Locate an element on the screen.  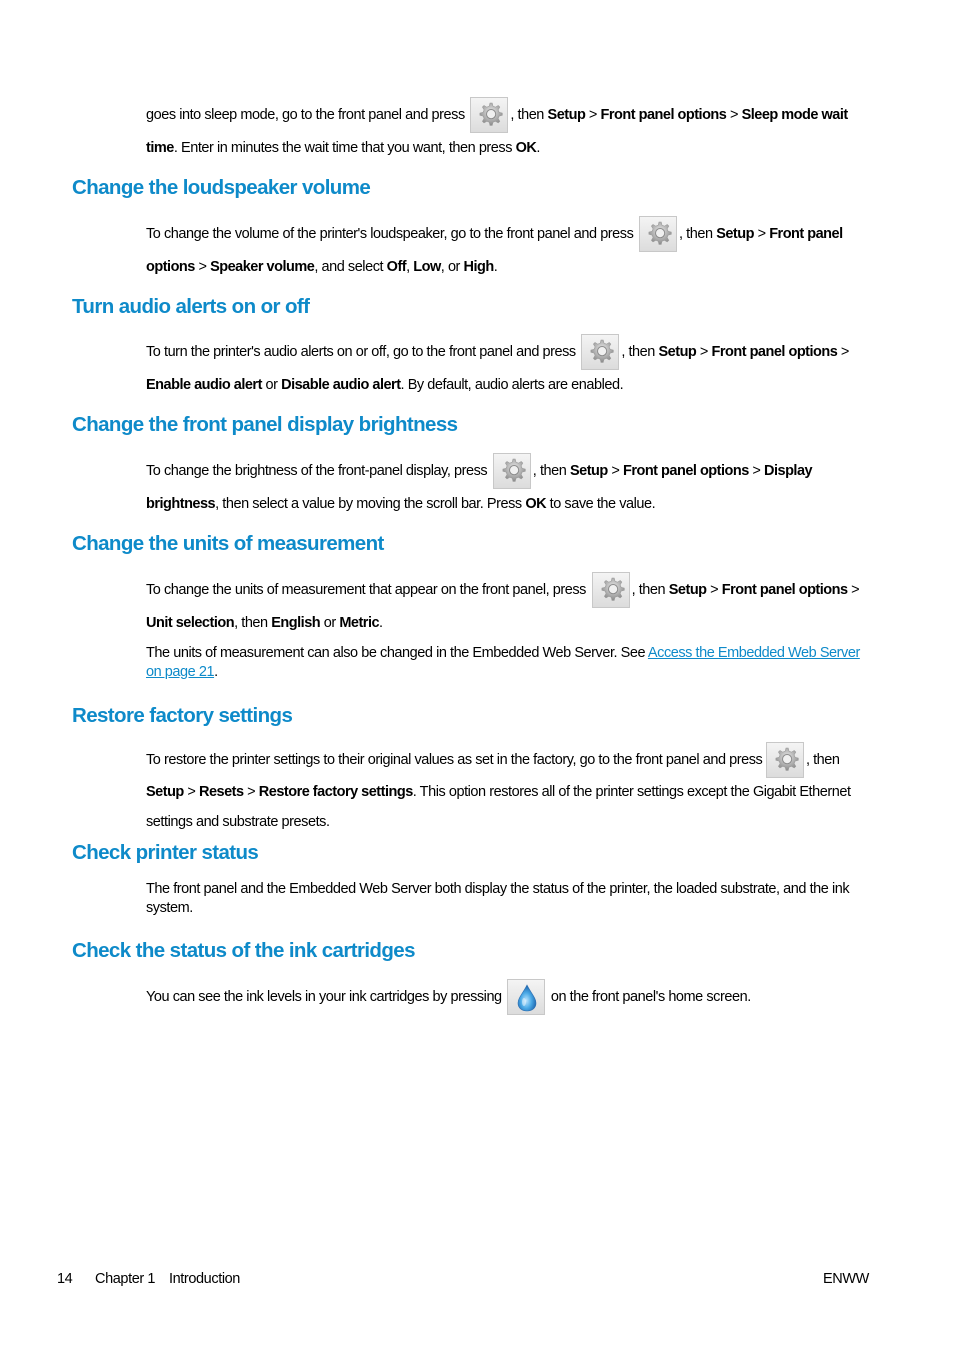
menu-enable-audio-alert: Enable audio alert is located at coordinates (204, 385).